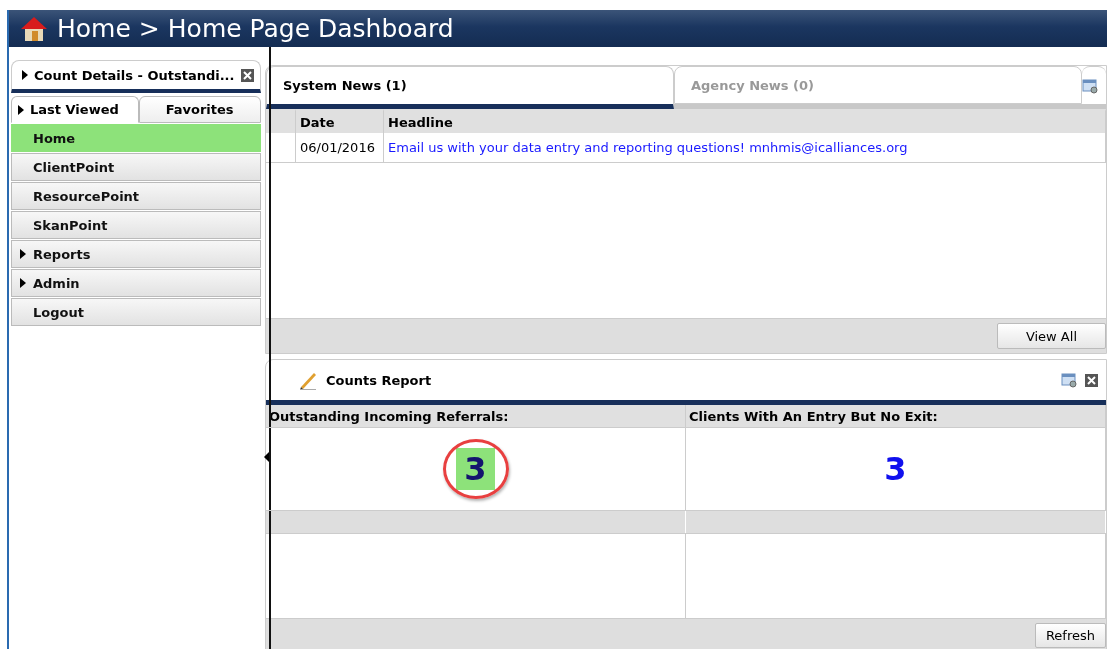 This screenshot has width=1107, height=649. I want to click on highlight-circle, so click(475, 469).